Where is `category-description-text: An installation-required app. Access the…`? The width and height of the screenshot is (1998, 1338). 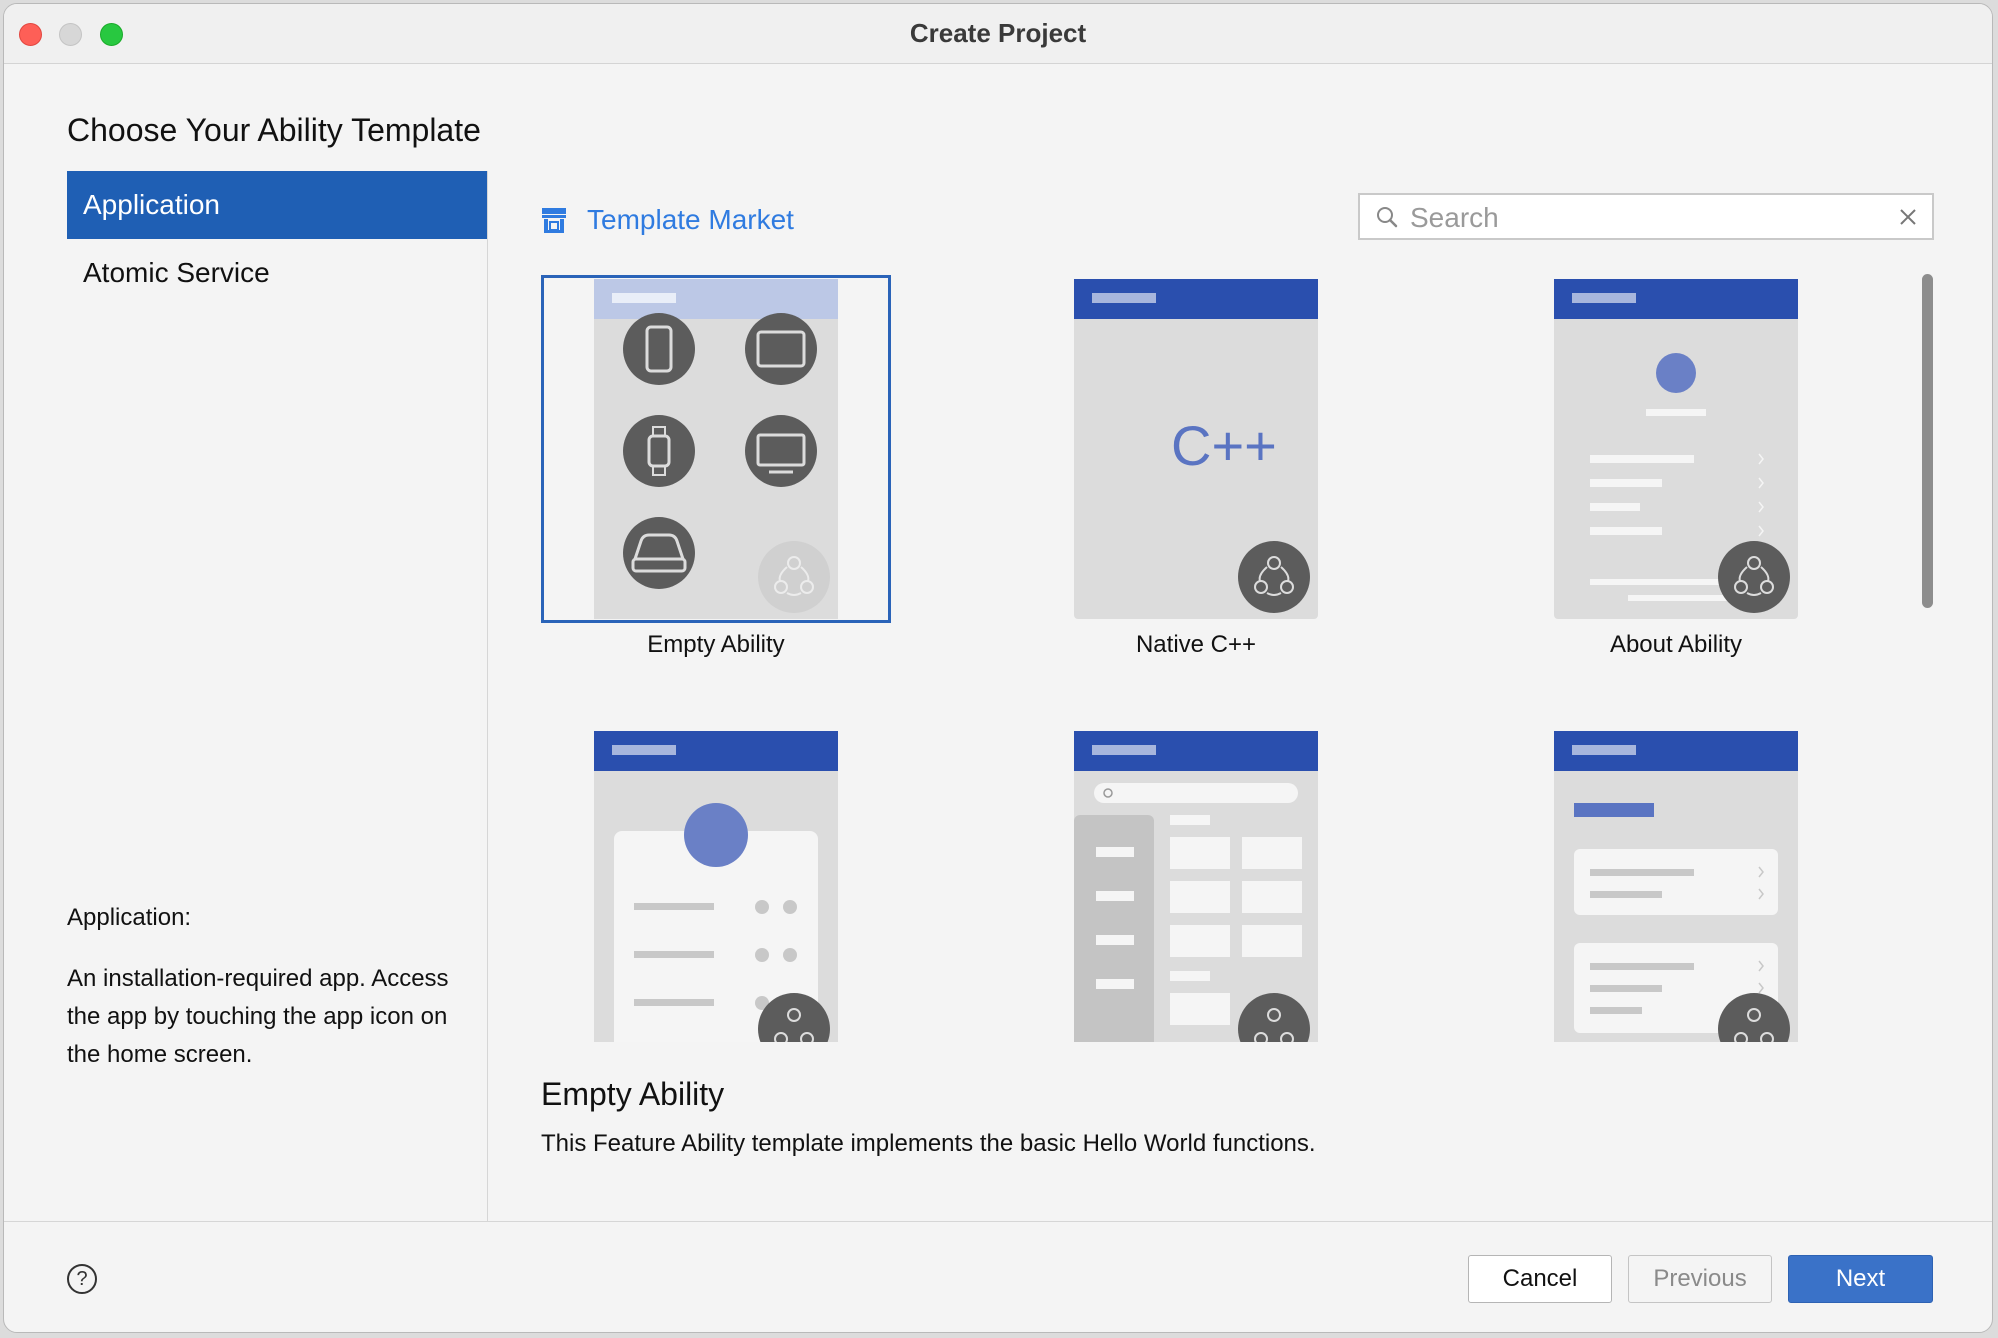 category-description-text: An installation-required app. Access the… is located at coordinates (258, 1016).